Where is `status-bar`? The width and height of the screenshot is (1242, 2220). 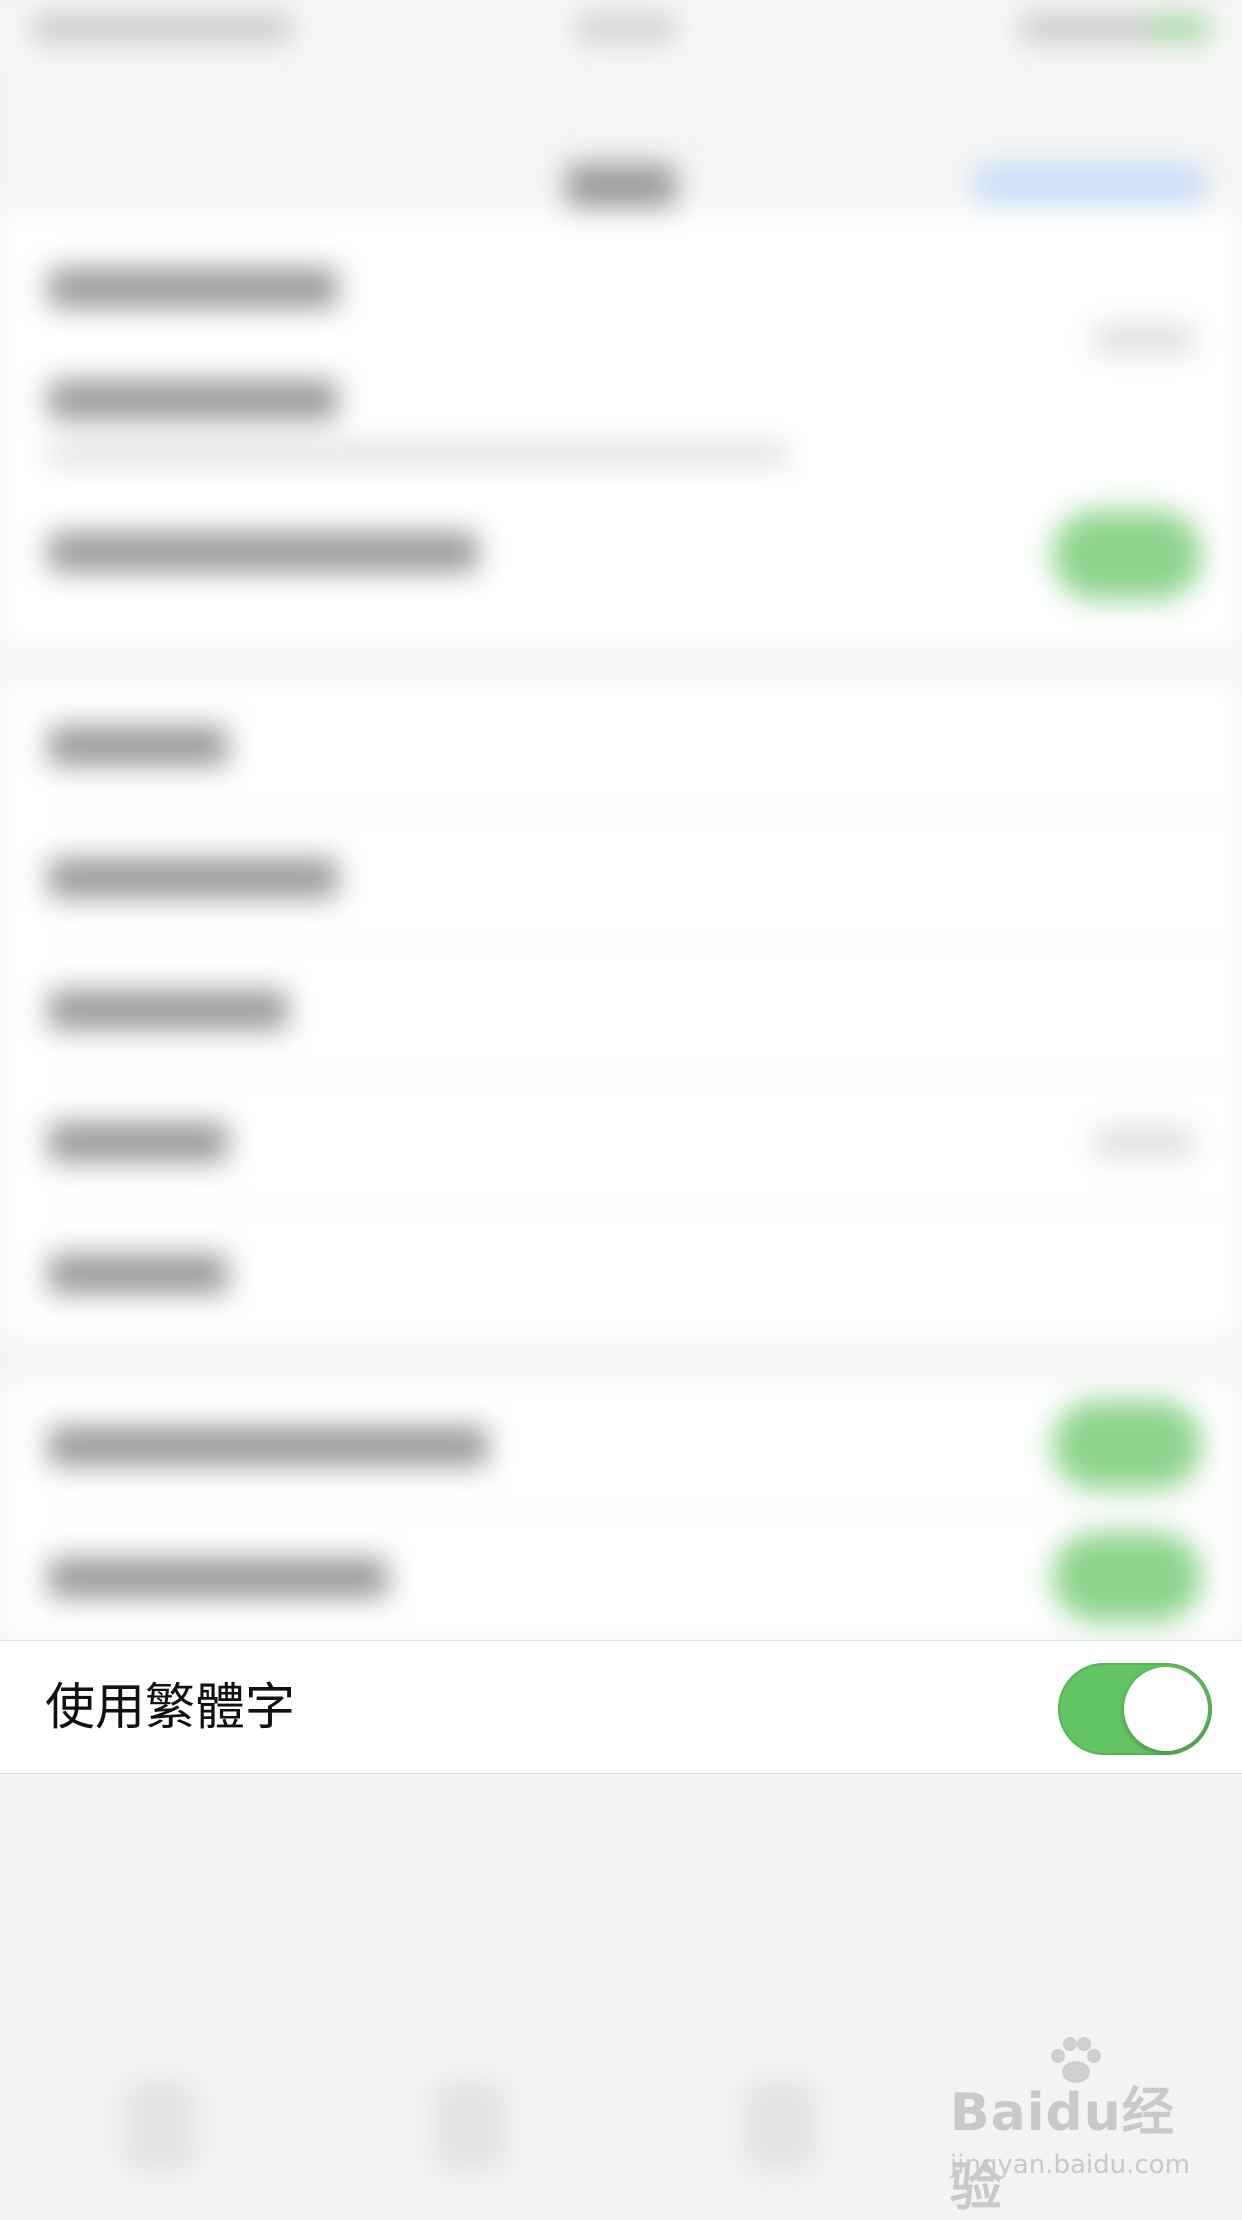 status-bar is located at coordinates (621, 30).